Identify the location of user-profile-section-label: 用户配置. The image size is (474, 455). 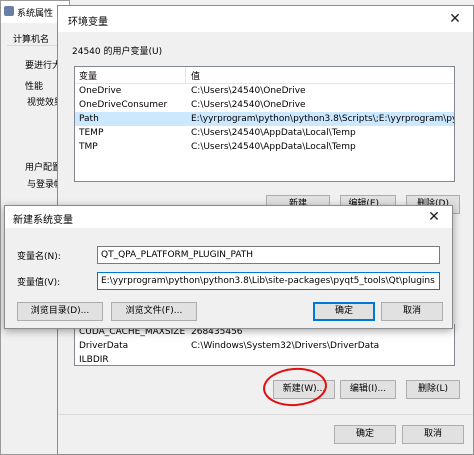
(43, 168).